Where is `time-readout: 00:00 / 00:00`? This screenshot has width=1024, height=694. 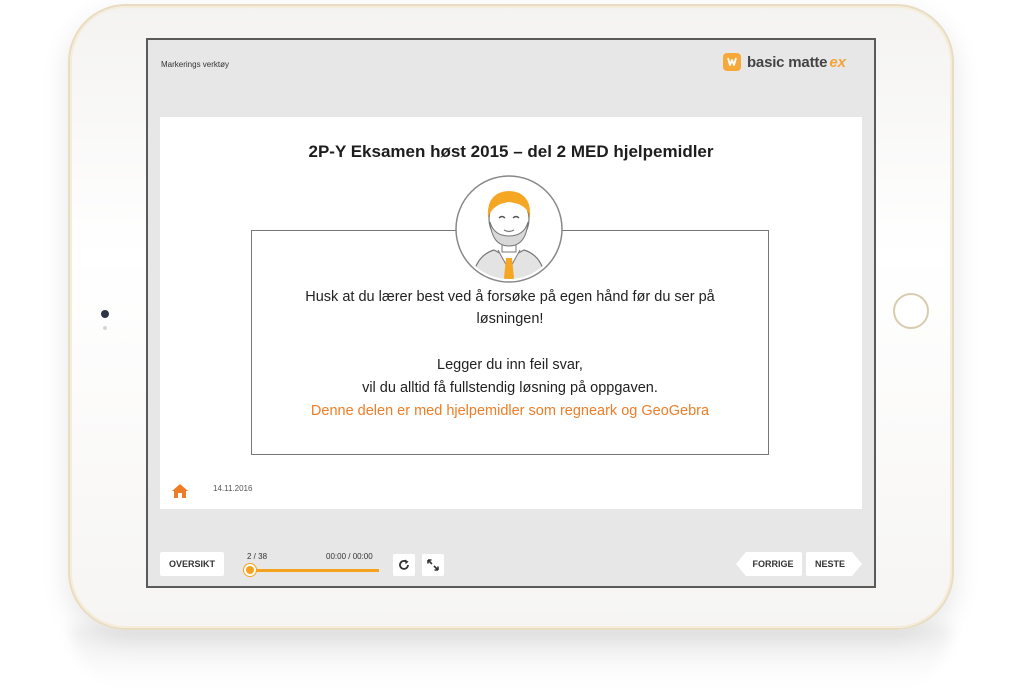 time-readout: 00:00 / 00:00 is located at coordinates (349, 556).